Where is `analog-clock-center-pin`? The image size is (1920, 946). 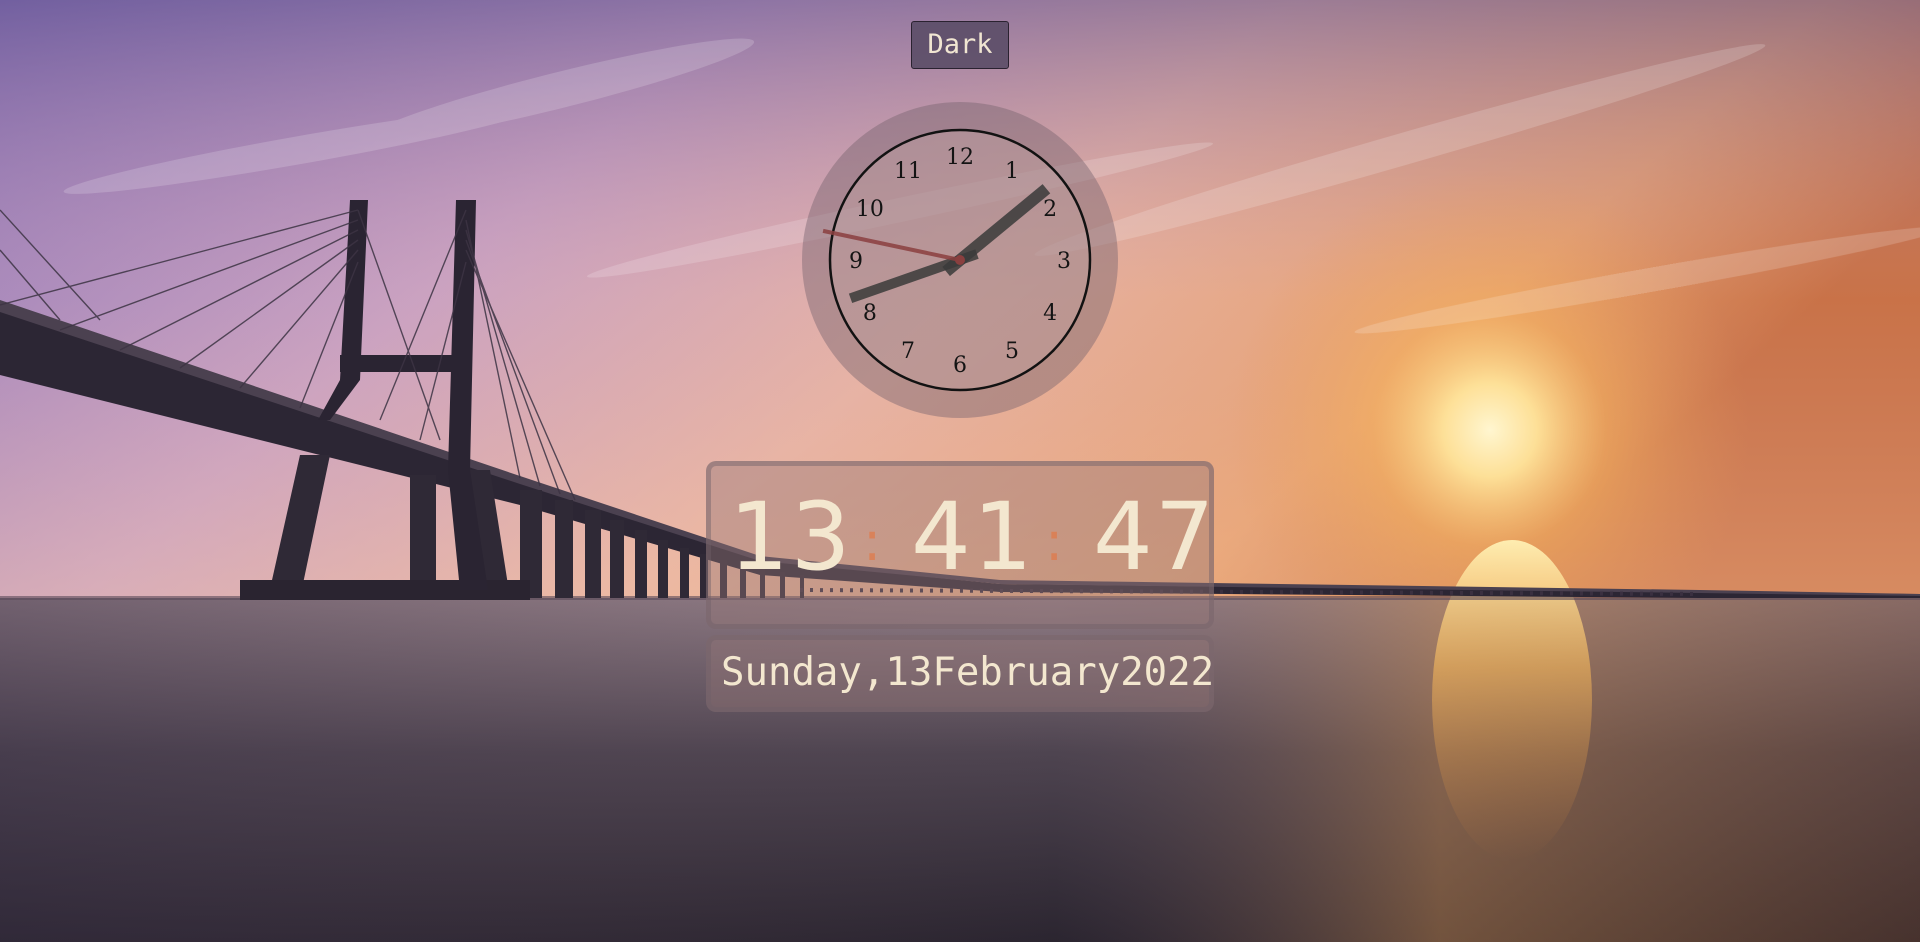 analog-clock-center-pin is located at coordinates (960, 260).